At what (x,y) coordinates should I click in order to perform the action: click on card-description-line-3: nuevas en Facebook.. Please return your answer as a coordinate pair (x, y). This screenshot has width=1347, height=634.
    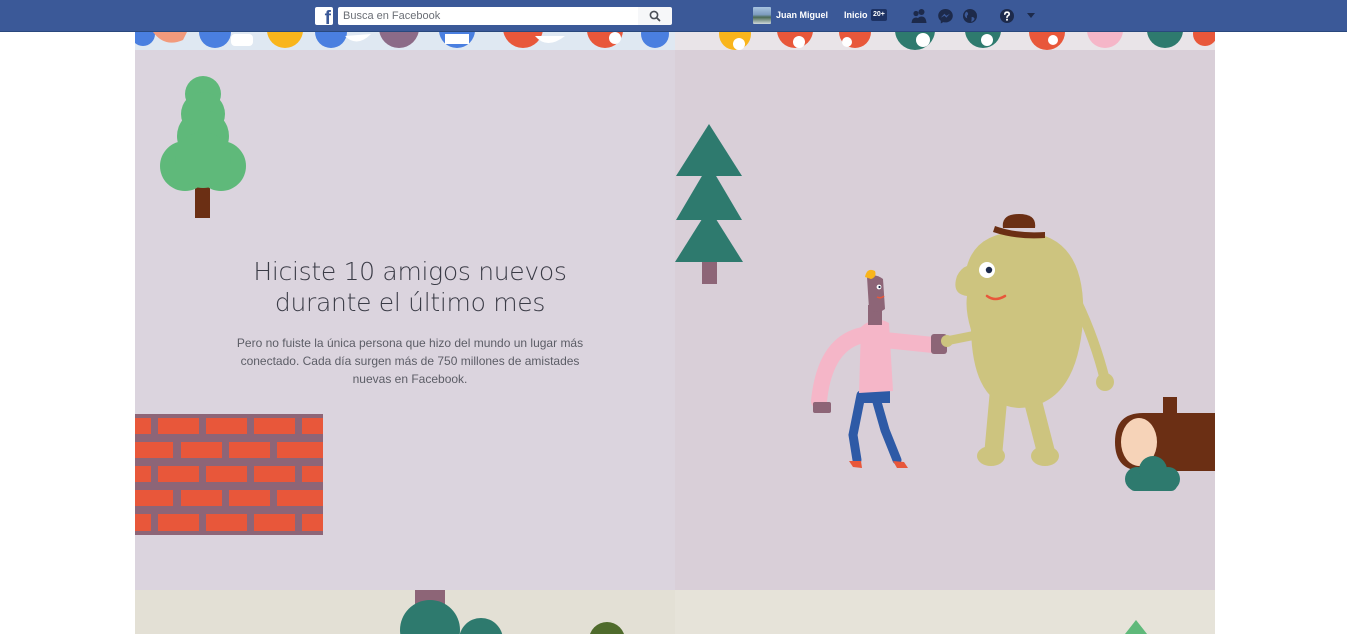
    Looking at the image, I should click on (410, 379).